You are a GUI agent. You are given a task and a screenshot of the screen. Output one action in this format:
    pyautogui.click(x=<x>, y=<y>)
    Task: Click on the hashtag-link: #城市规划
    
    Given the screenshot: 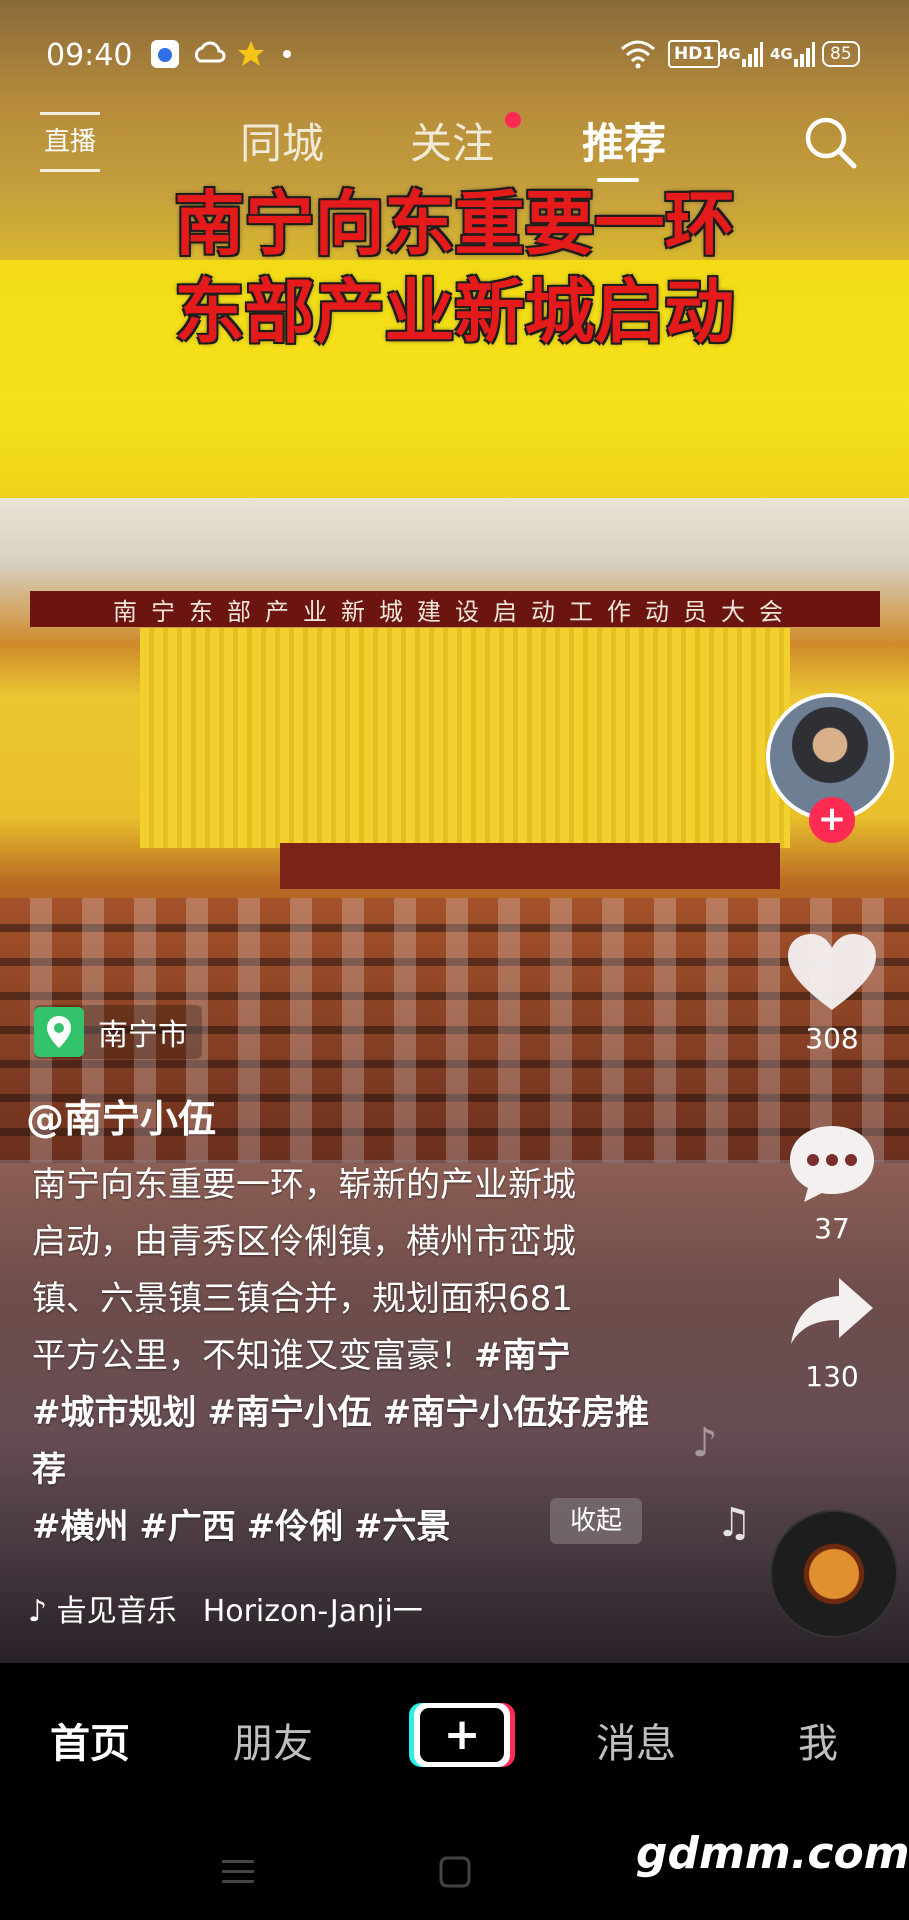 What is the action you would take?
    pyautogui.click(x=114, y=1413)
    